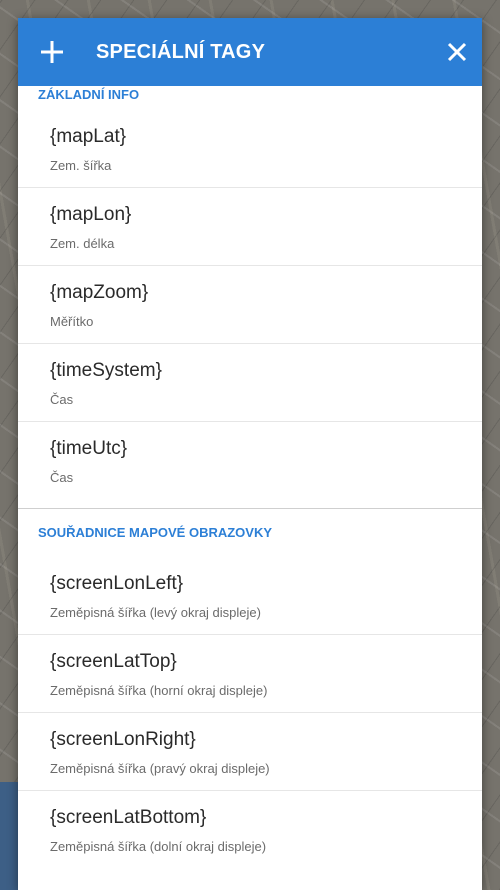 The height and width of the screenshot is (890, 500). I want to click on add-button, so click(52, 52).